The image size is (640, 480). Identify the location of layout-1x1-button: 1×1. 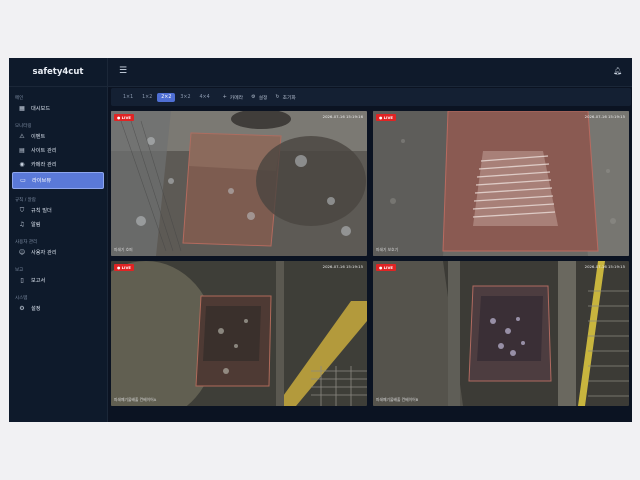
(128, 97).